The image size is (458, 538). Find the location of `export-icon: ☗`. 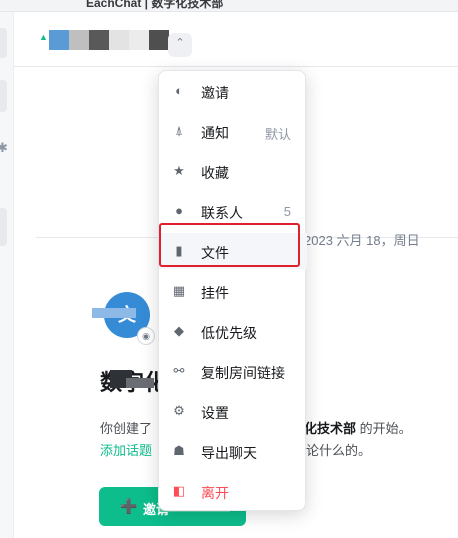

export-icon: ☗ is located at coordinates (179, 450).